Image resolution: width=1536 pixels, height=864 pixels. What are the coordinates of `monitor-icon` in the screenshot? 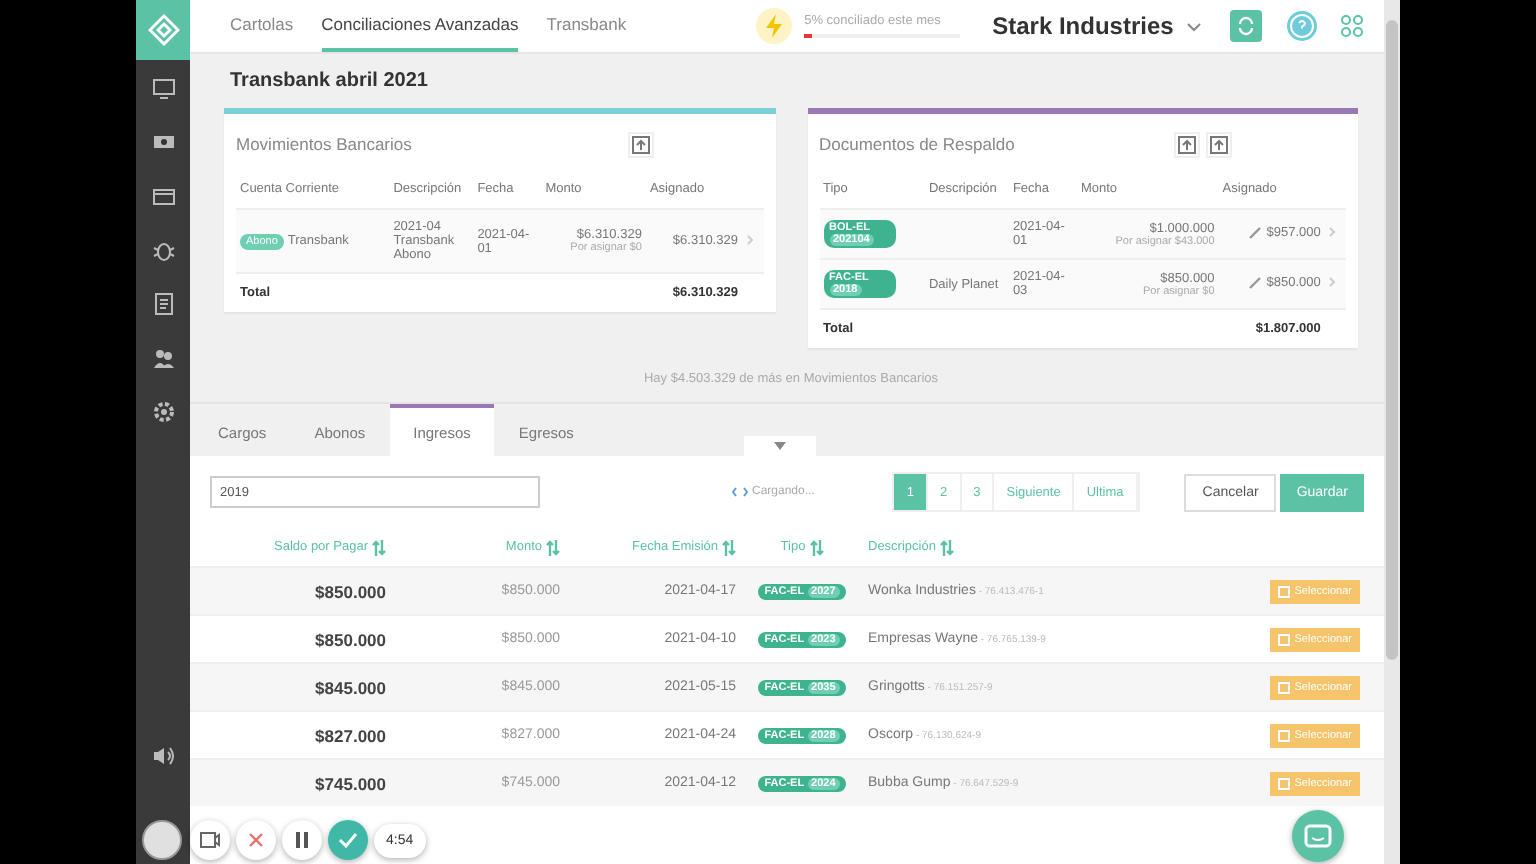 It's located at (163, 88).